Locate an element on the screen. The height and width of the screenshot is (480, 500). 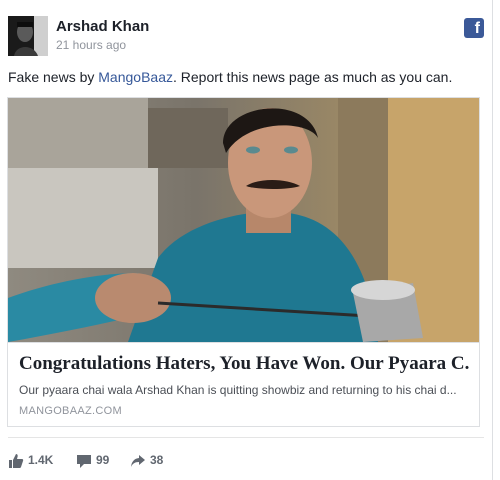
comment-count: 99 is located at coordinates (103, 460).